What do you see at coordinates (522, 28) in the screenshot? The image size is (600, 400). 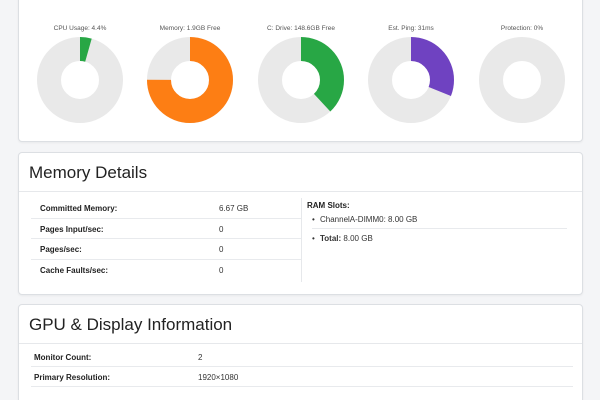 I see `protection-label: Protection: 0%` at bounding box center [522, 28].